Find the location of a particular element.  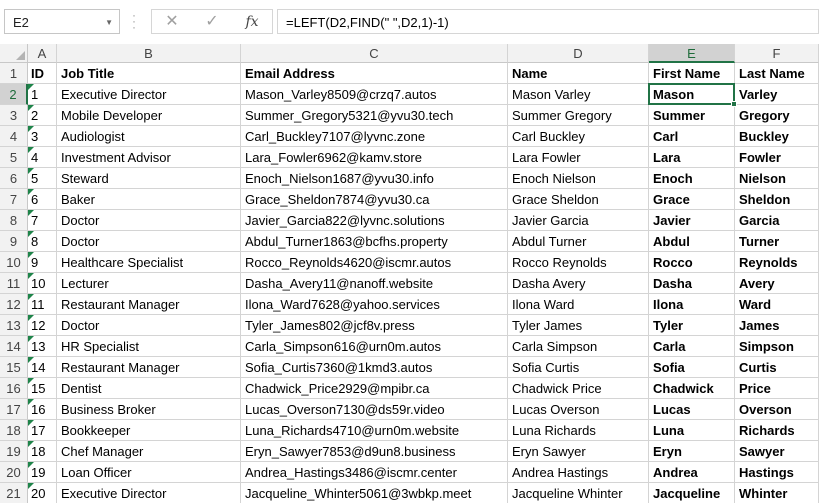

cell-b2: Executive Director is located at coordinates (149, 94).